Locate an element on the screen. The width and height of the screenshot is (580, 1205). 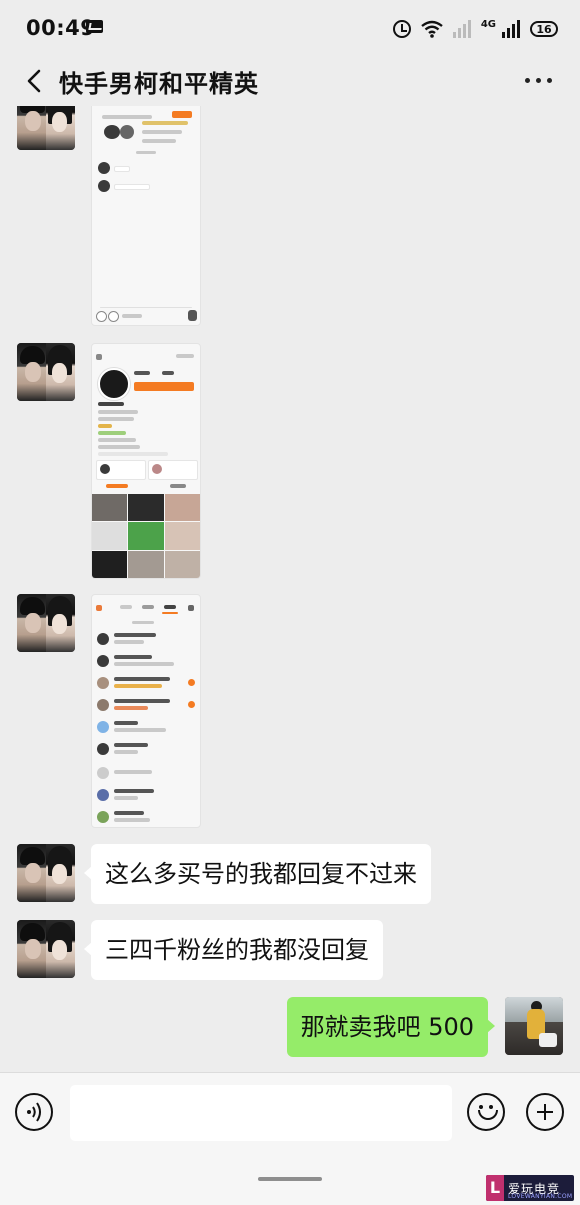
status-bar: 00:49 4G 16 is located at coordinates (290, 28).